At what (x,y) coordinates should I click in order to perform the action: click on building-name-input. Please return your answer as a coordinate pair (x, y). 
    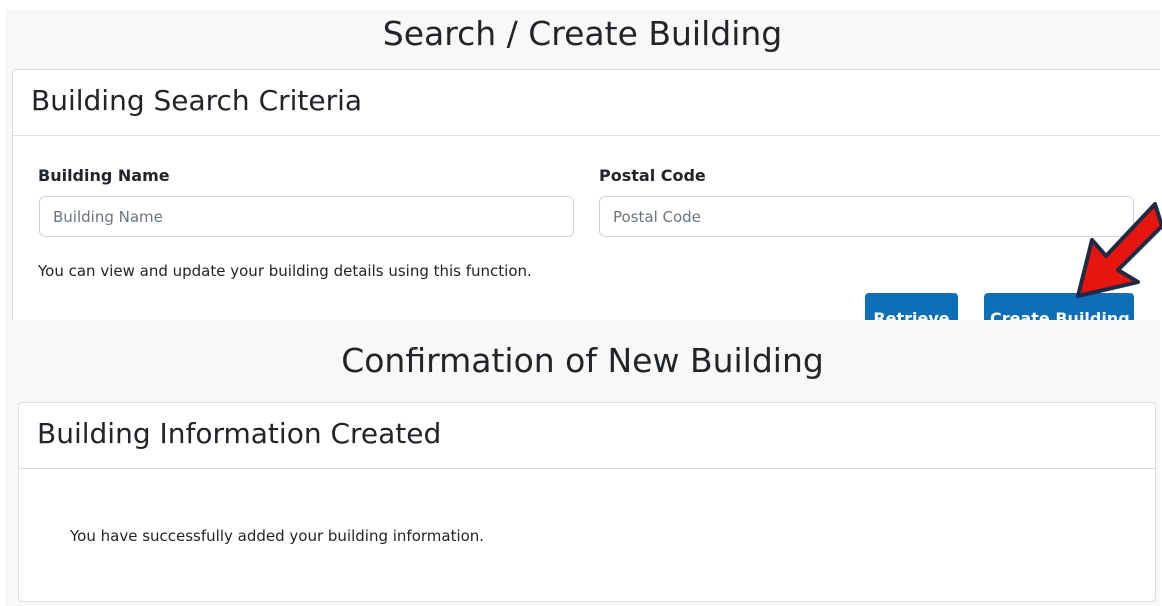
    Looking at the image, I should click on (306, 216).